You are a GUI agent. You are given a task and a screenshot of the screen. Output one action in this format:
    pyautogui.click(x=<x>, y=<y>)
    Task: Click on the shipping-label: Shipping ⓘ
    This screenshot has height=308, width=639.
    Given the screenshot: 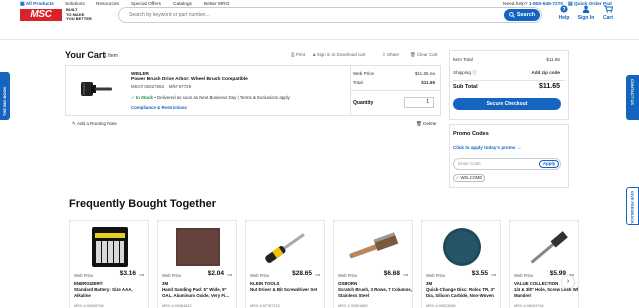 What is the action you would take?
    pyautogui.click(x=465, y=73)
    